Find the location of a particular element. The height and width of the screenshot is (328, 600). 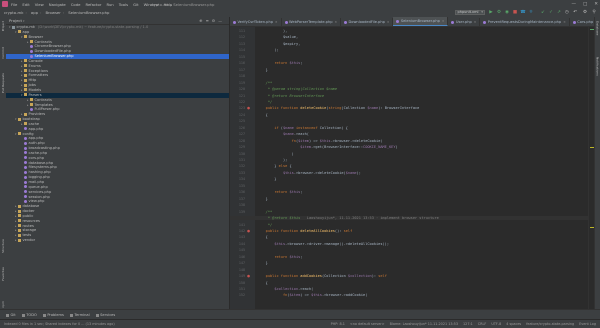

code-line: public function deleteAllCookies(): self is located at coordinates (305, 231).